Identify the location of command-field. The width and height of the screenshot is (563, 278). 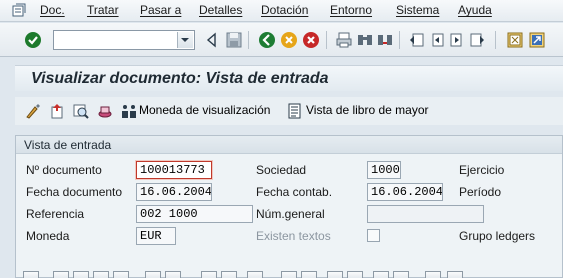
(124, 40).